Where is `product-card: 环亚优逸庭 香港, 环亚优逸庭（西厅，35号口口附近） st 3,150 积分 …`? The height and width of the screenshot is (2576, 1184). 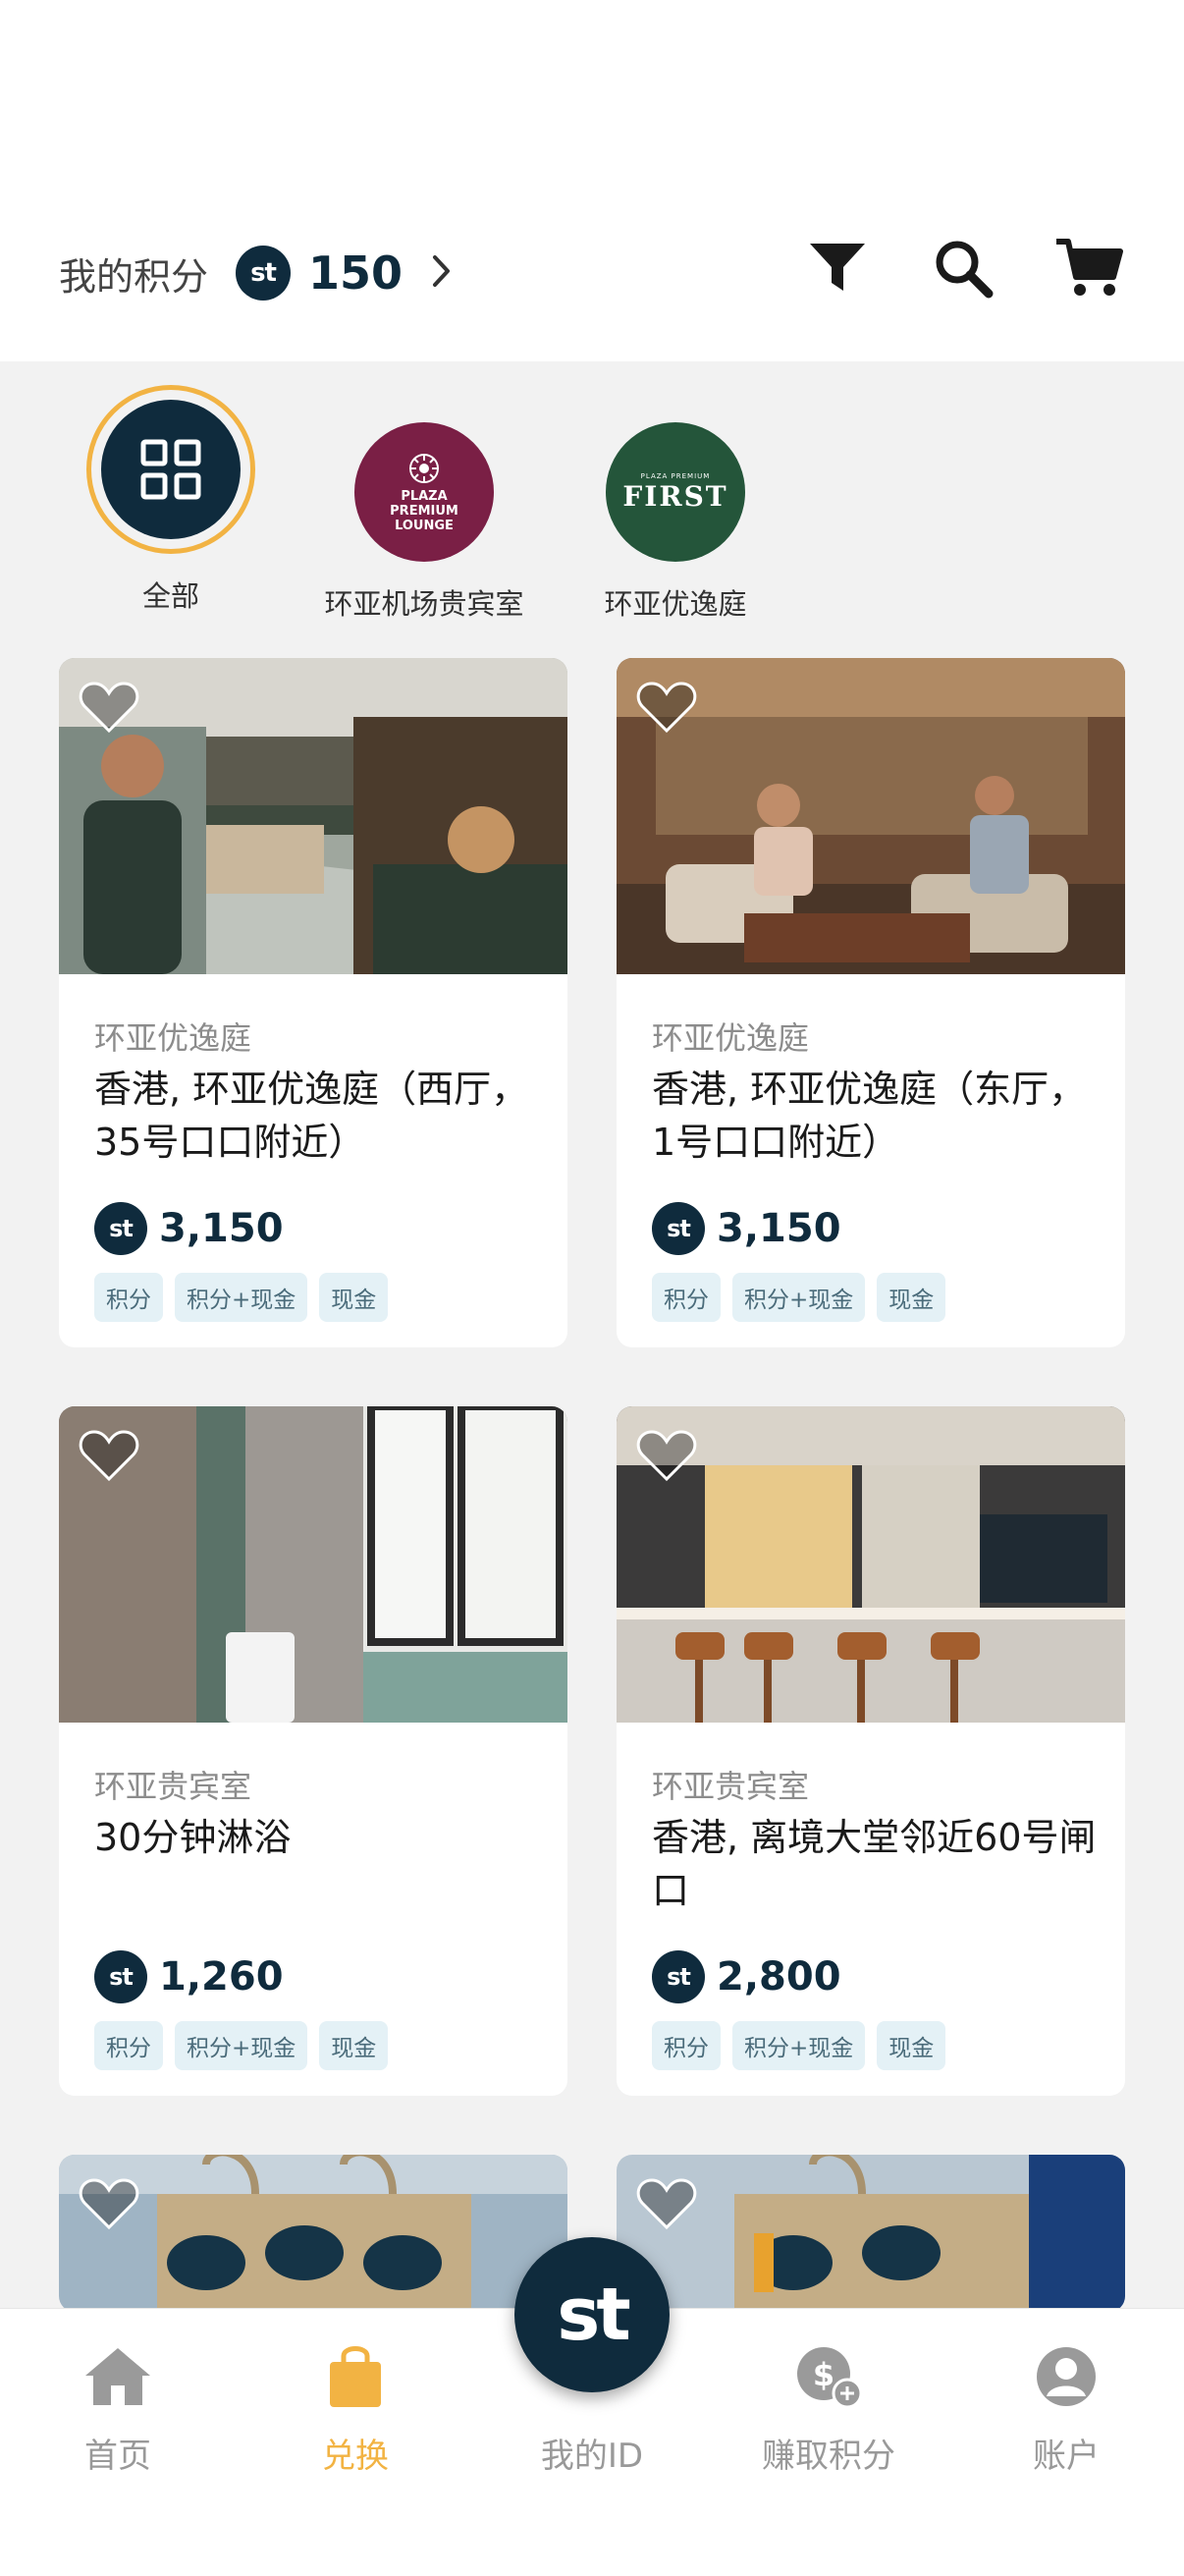 product-card: 环亚优逸庭 香港, 环亚优逸庭（西厅，35号口口附近） st 3,150 积分 … is located at coordinates (313, 1002).